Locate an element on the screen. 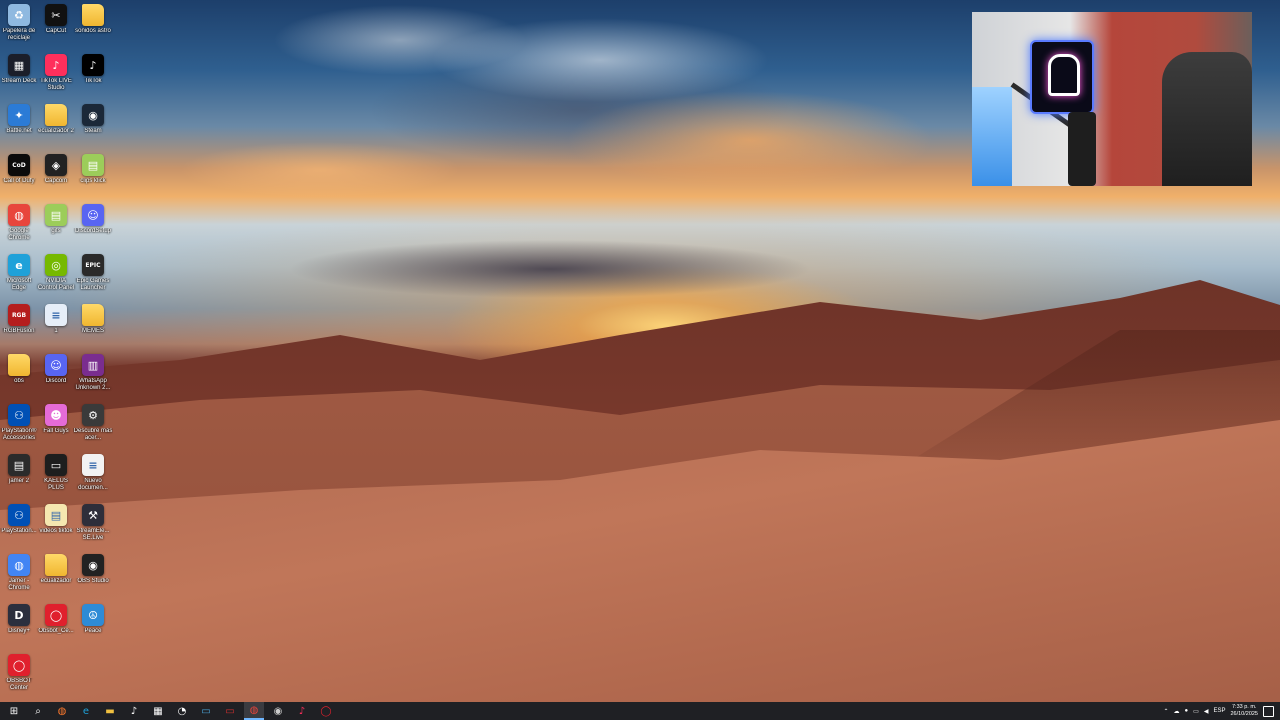  desktop-icon: ◯ OBSBOT Center is located at coordinates (19, 674).